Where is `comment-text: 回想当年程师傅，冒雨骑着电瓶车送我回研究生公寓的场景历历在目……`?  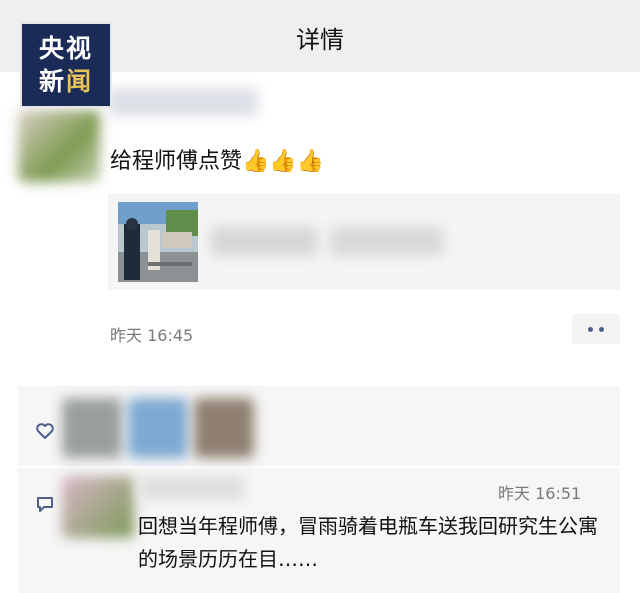 comment-text: 回想当年程师傅，冒雨骑着电瓶车送我回研究生公寓的场景历历在目…… is located at coordinates (368, 542).